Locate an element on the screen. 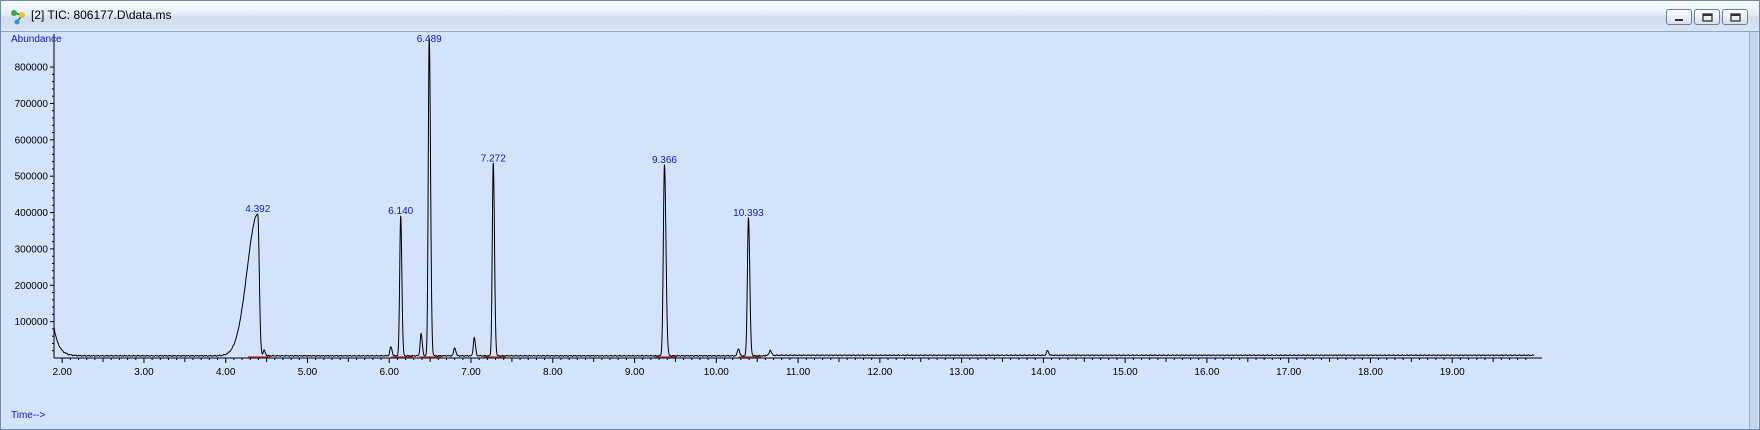 The width and height of the screenshot is (1760, 430). chemstation-molecule-icon is located at coordinates (18, 17).